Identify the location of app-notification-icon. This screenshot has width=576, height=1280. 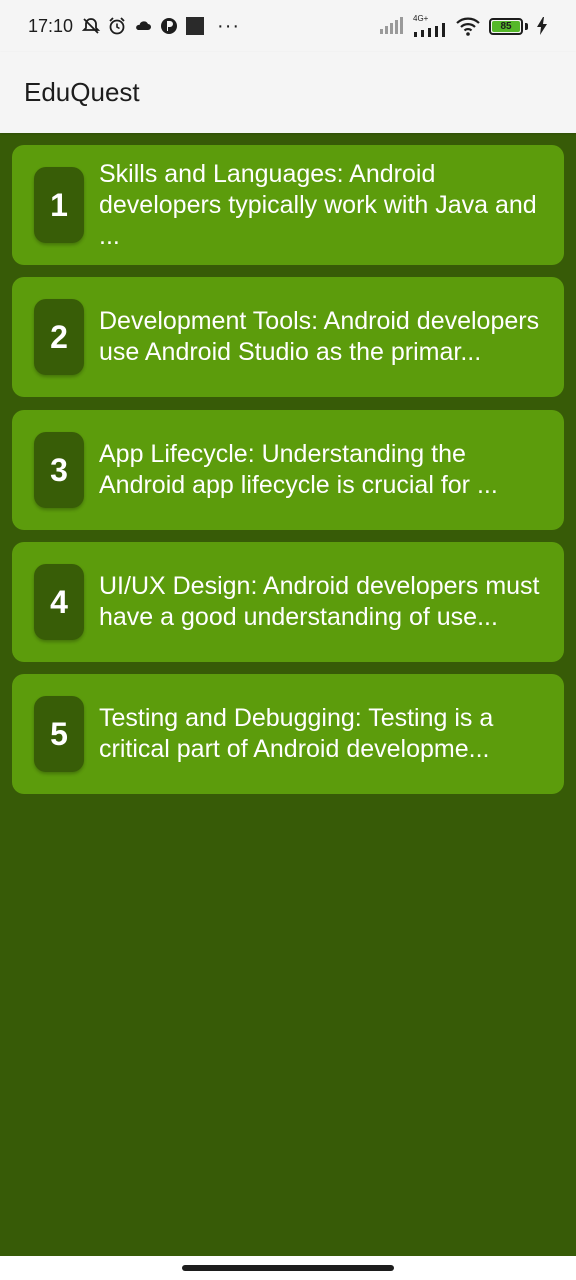
(169, 26).